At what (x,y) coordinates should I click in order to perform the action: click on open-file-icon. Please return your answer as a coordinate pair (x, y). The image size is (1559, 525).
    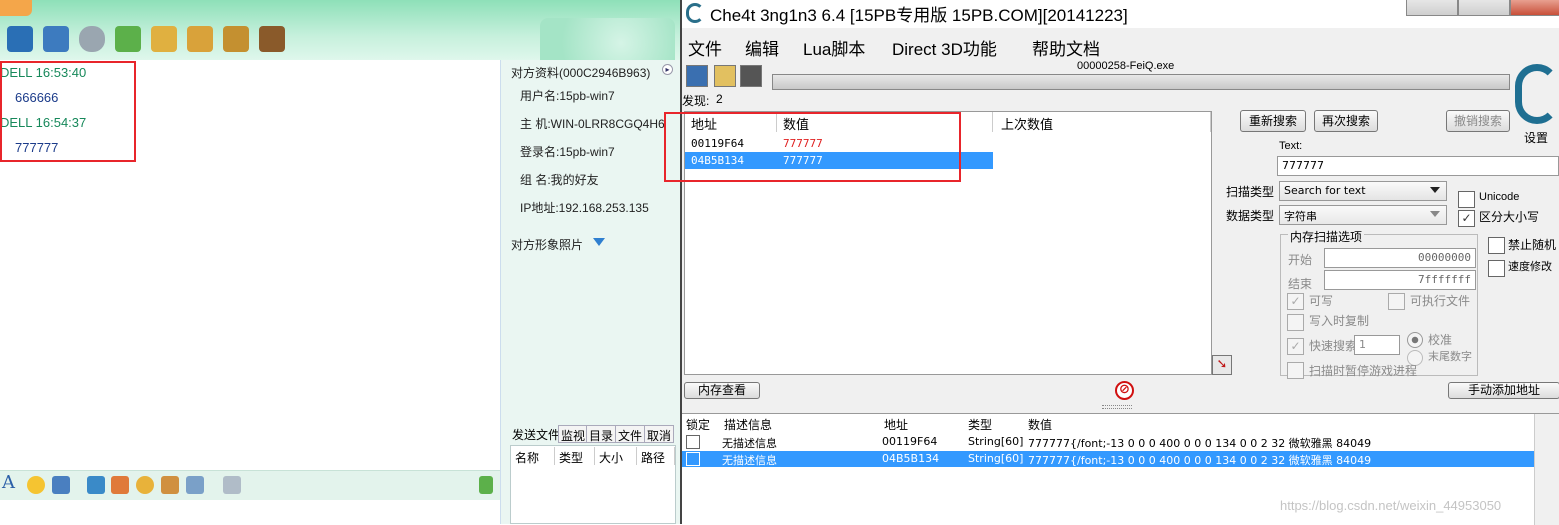
    Looking at the image, I should click on (725, 76).